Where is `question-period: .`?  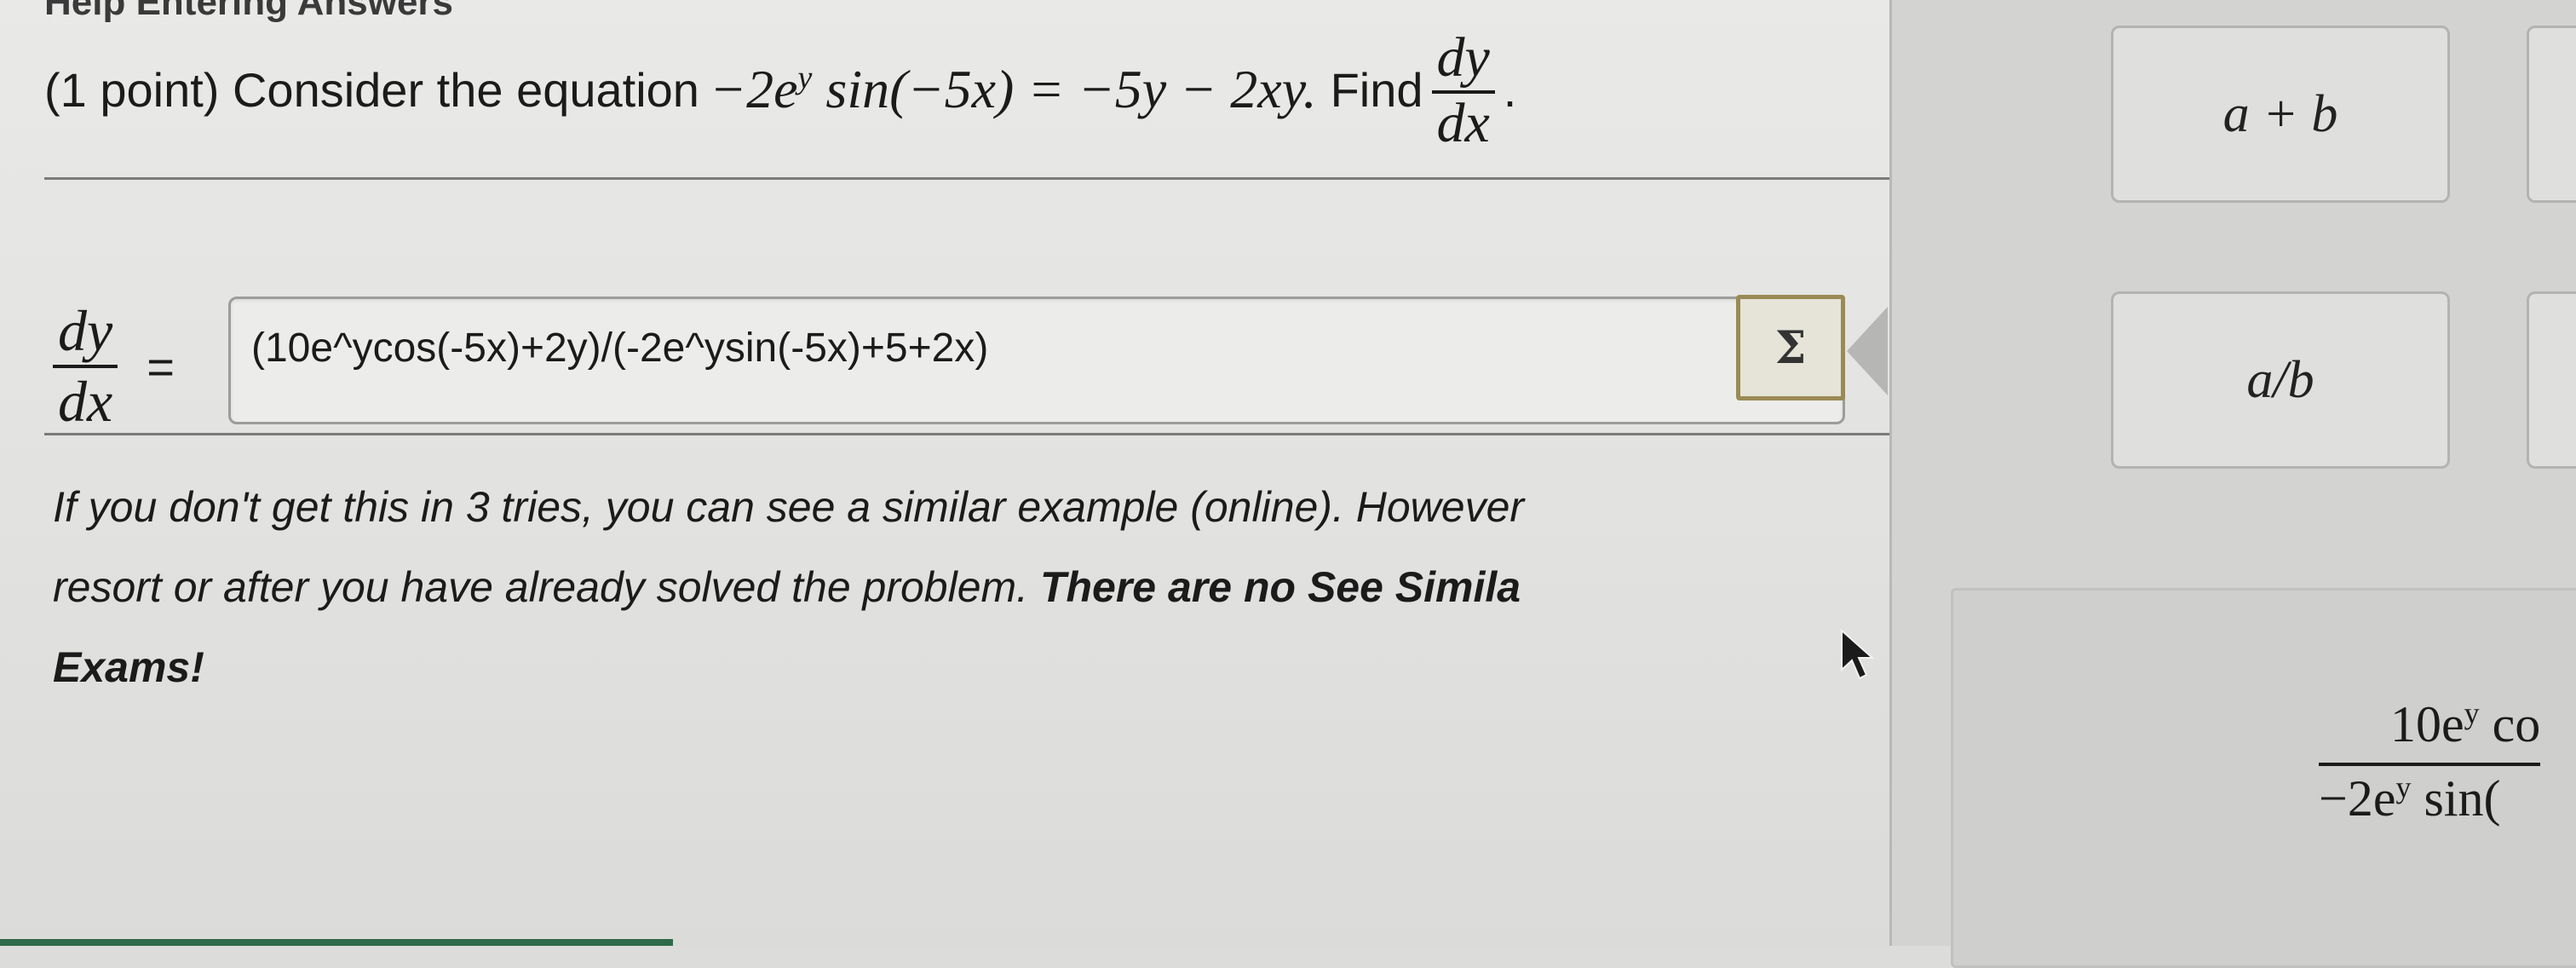 question-period: . is located at coordinates (1510, 89).